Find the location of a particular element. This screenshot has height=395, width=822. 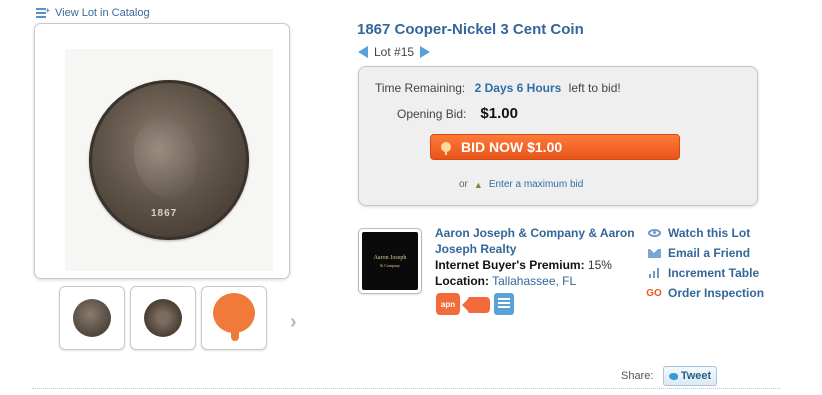

up-arrow-icon: ▲ is located at coordinates (478, 184).